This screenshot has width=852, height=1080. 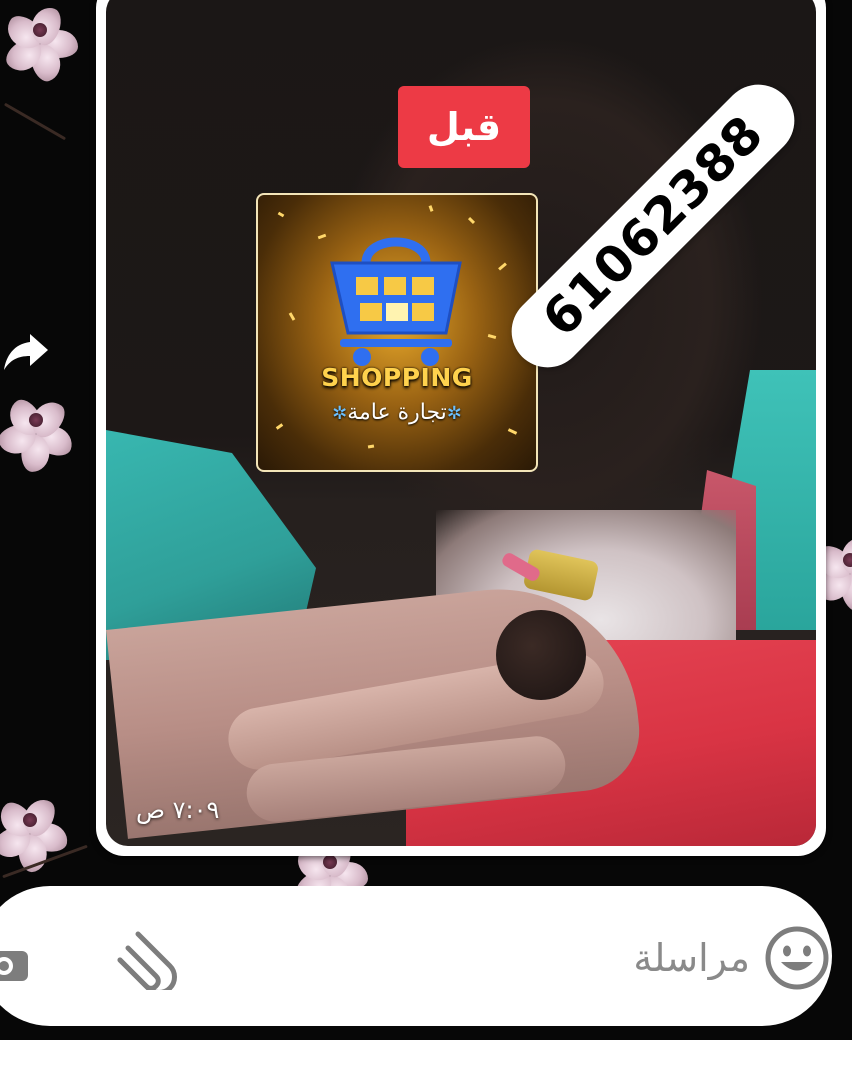 What do you see at coordinates (14, 966) in the screenshot?
I see `camera-icon` at bounding box center [14, 966].